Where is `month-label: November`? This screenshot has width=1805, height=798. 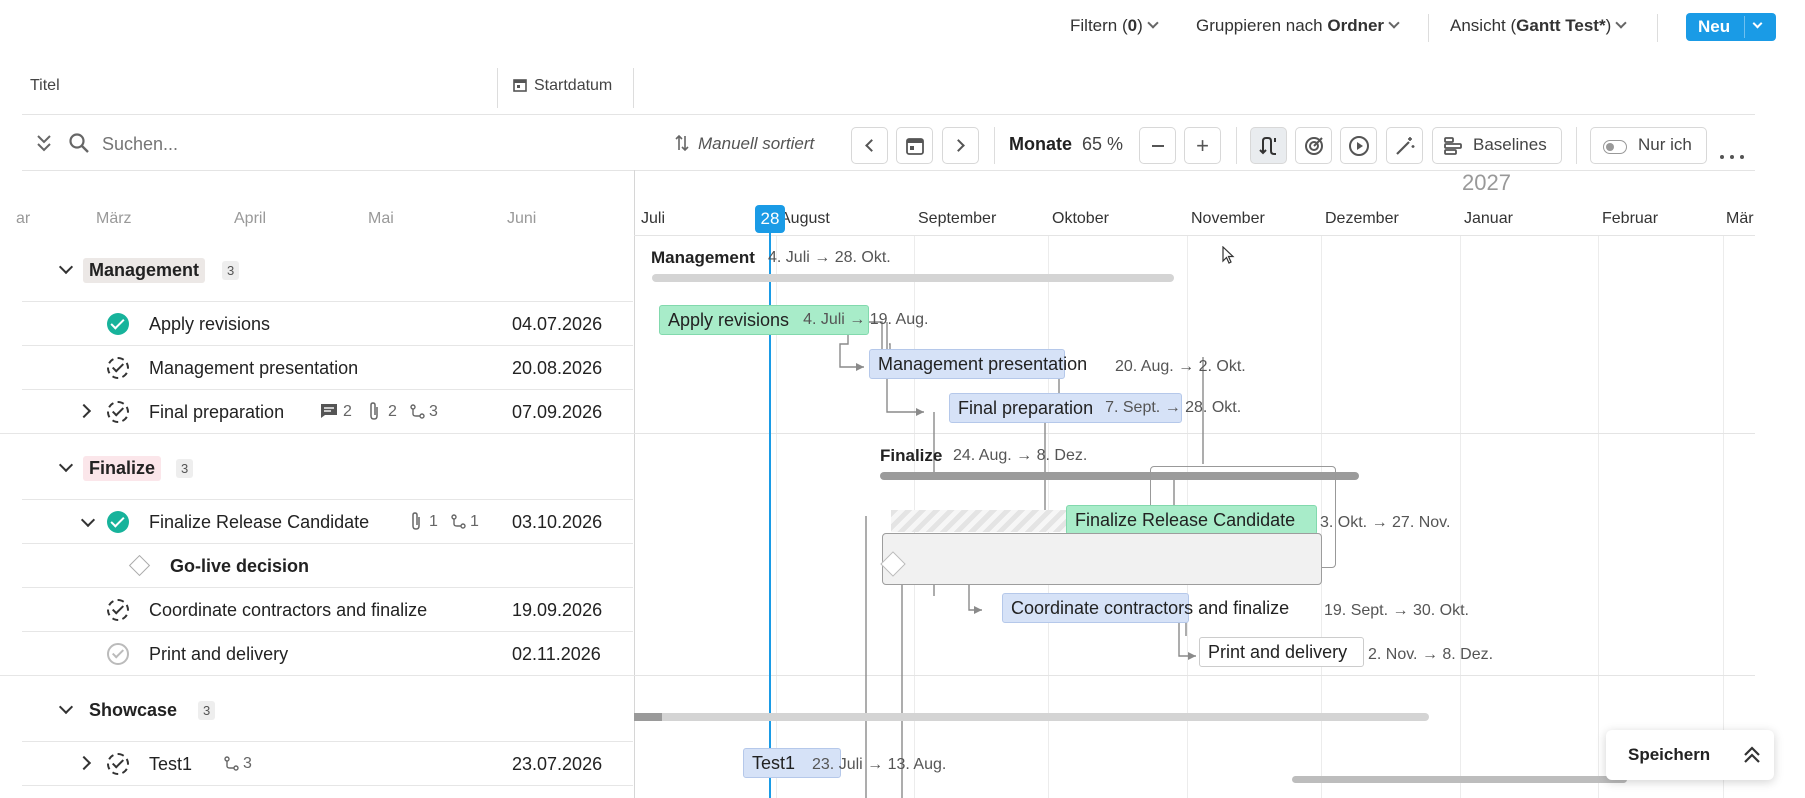
month-label: November is located at coordinates (1228, 218).